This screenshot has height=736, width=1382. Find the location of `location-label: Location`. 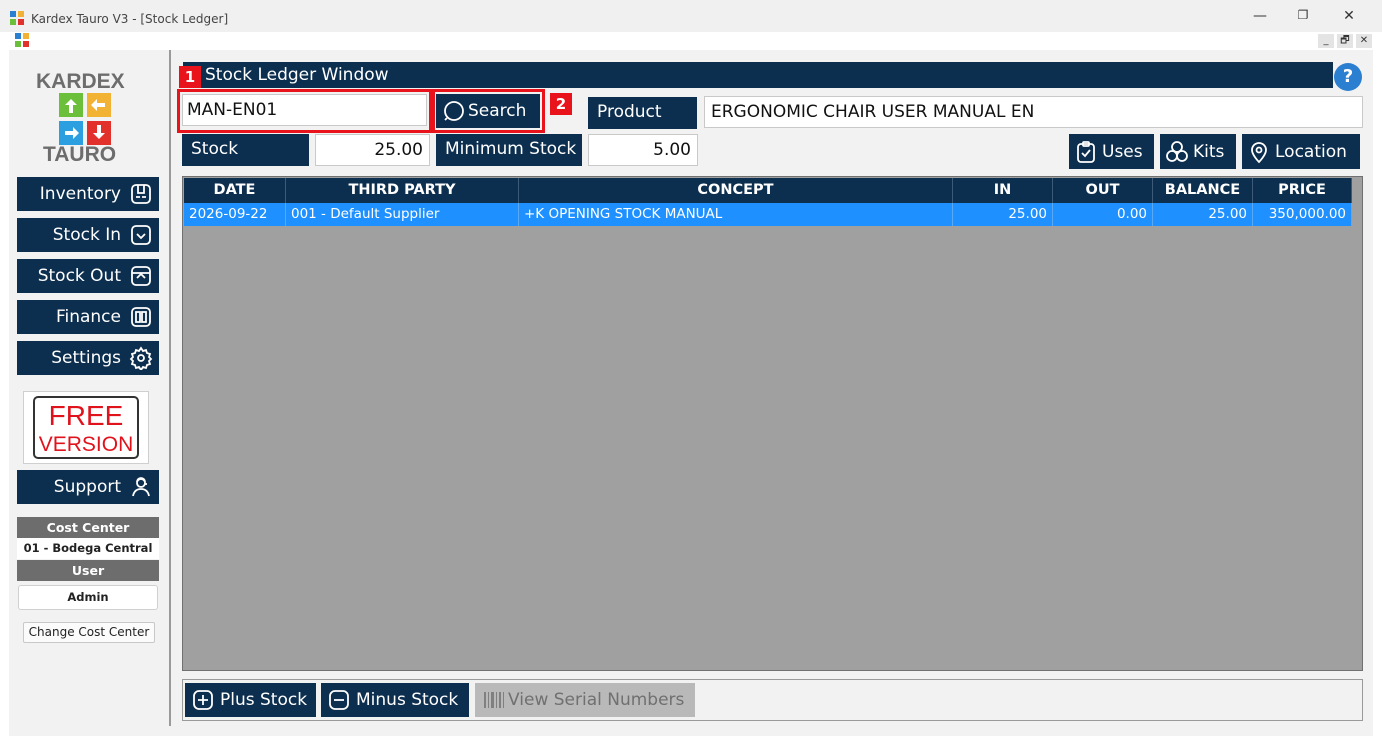

location-label: Location is located at coordinates (1311, 152).